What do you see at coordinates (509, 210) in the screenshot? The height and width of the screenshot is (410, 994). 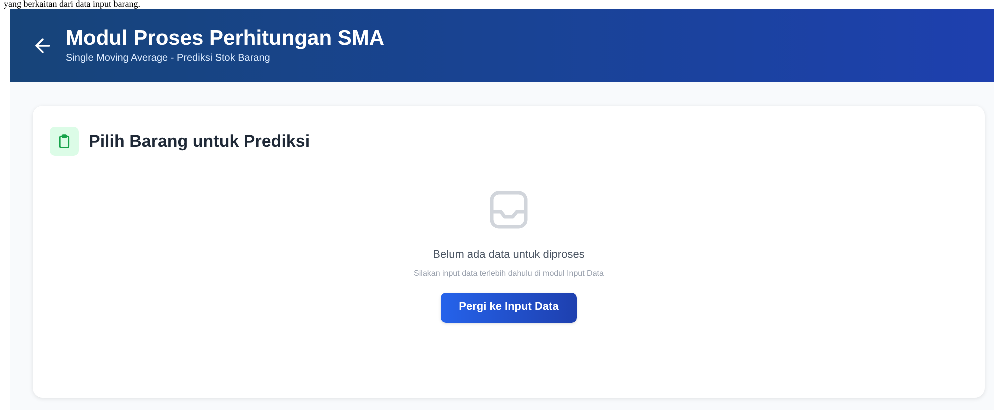 I see `inbox-icon` at bounding box center [509, 210].